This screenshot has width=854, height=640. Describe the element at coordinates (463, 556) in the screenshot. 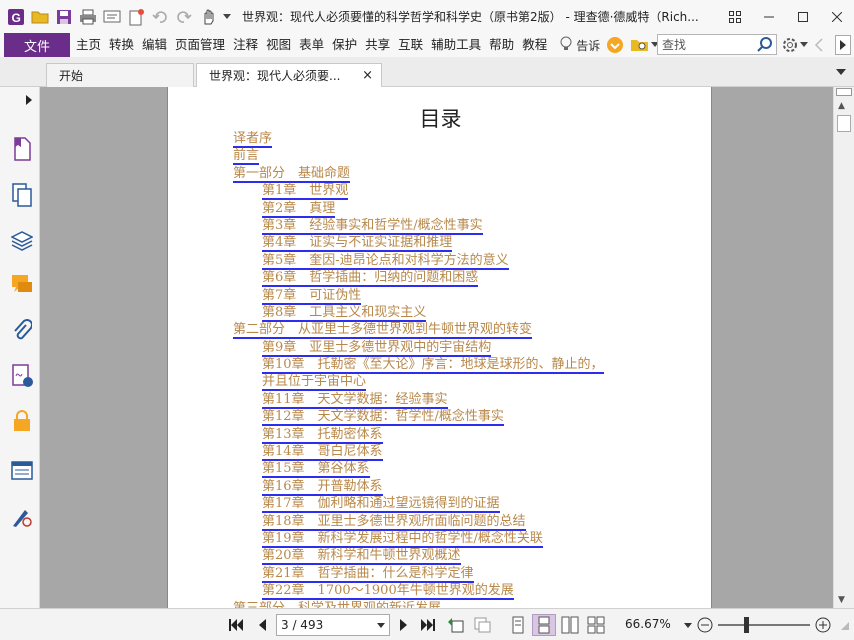

I see `toc-entry: 第20章 新科学和牛顿世界观概述` at that location.